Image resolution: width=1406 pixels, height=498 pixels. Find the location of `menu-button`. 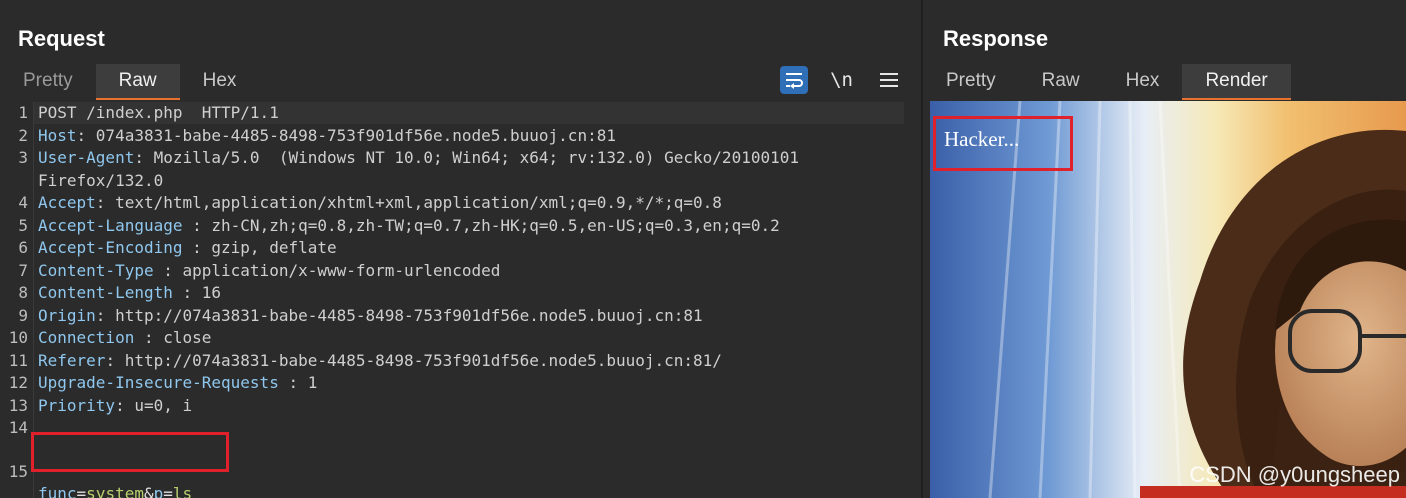

menu-button is located at coordinates (889, 80).